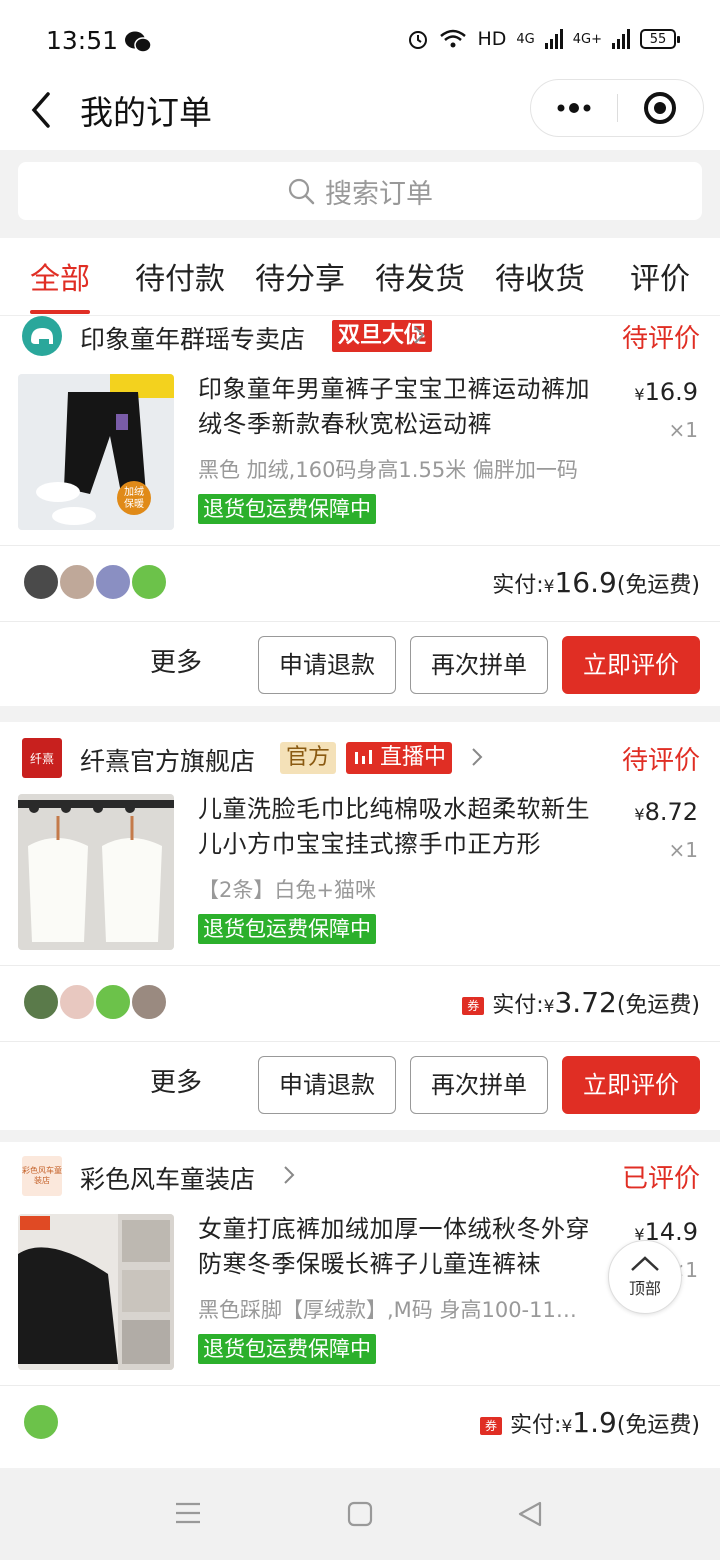 This screenshot has height=1560, width=720. What do you see at coordinates (492, 39) in the screenshot?
I see `network-type: HD` at bounding box center [492, 39].